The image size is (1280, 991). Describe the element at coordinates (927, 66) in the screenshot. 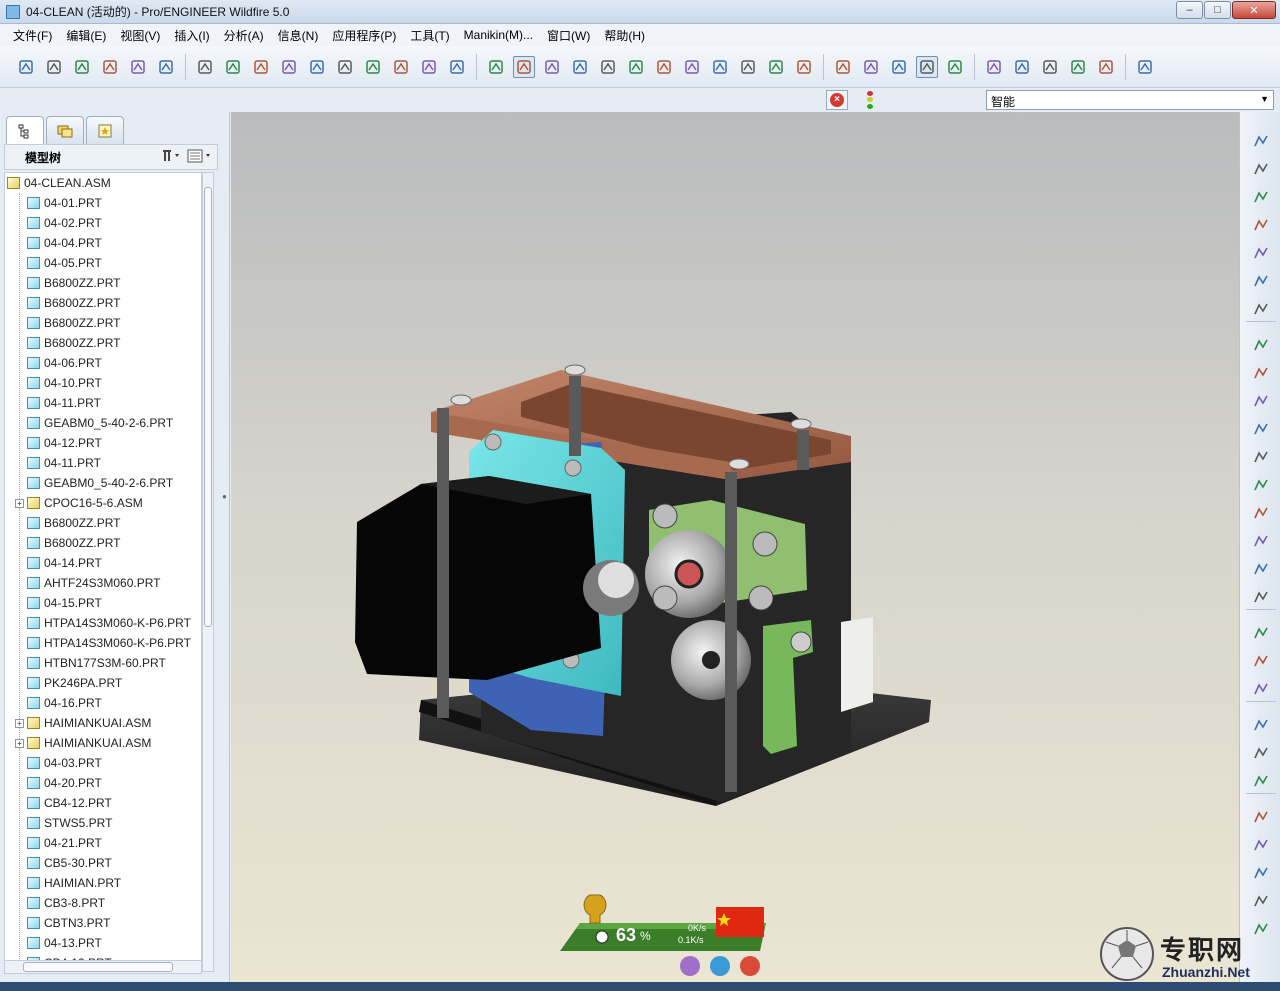

I see `shading-button` at that location.